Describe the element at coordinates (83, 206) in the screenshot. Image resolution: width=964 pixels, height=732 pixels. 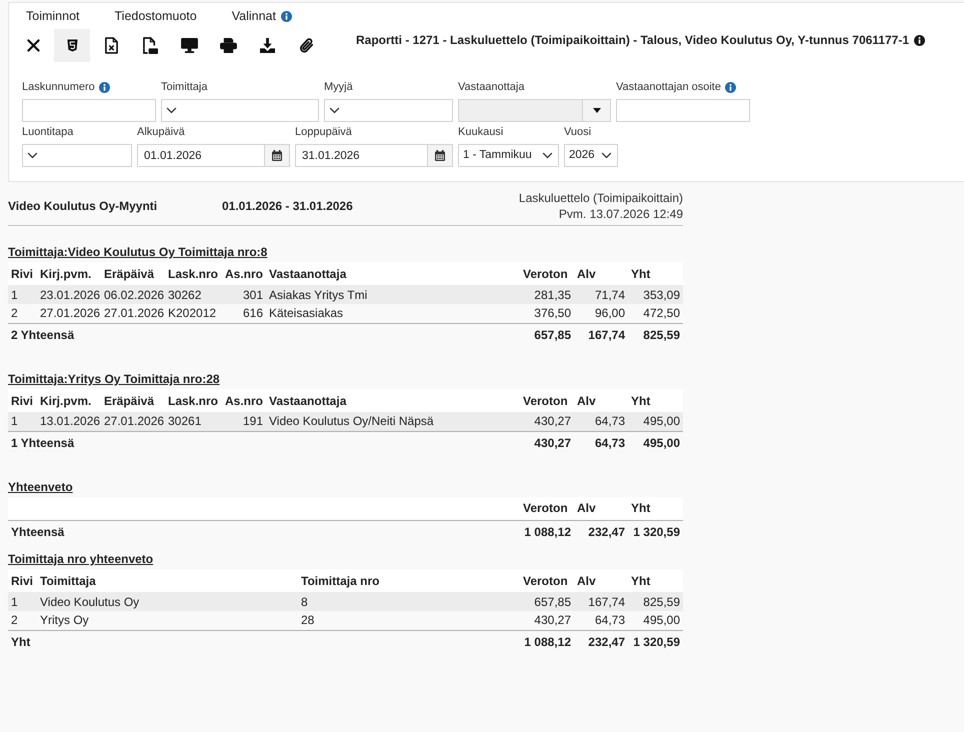
I see `company-name: Video Koulutus Oy-Myynti` at that location.